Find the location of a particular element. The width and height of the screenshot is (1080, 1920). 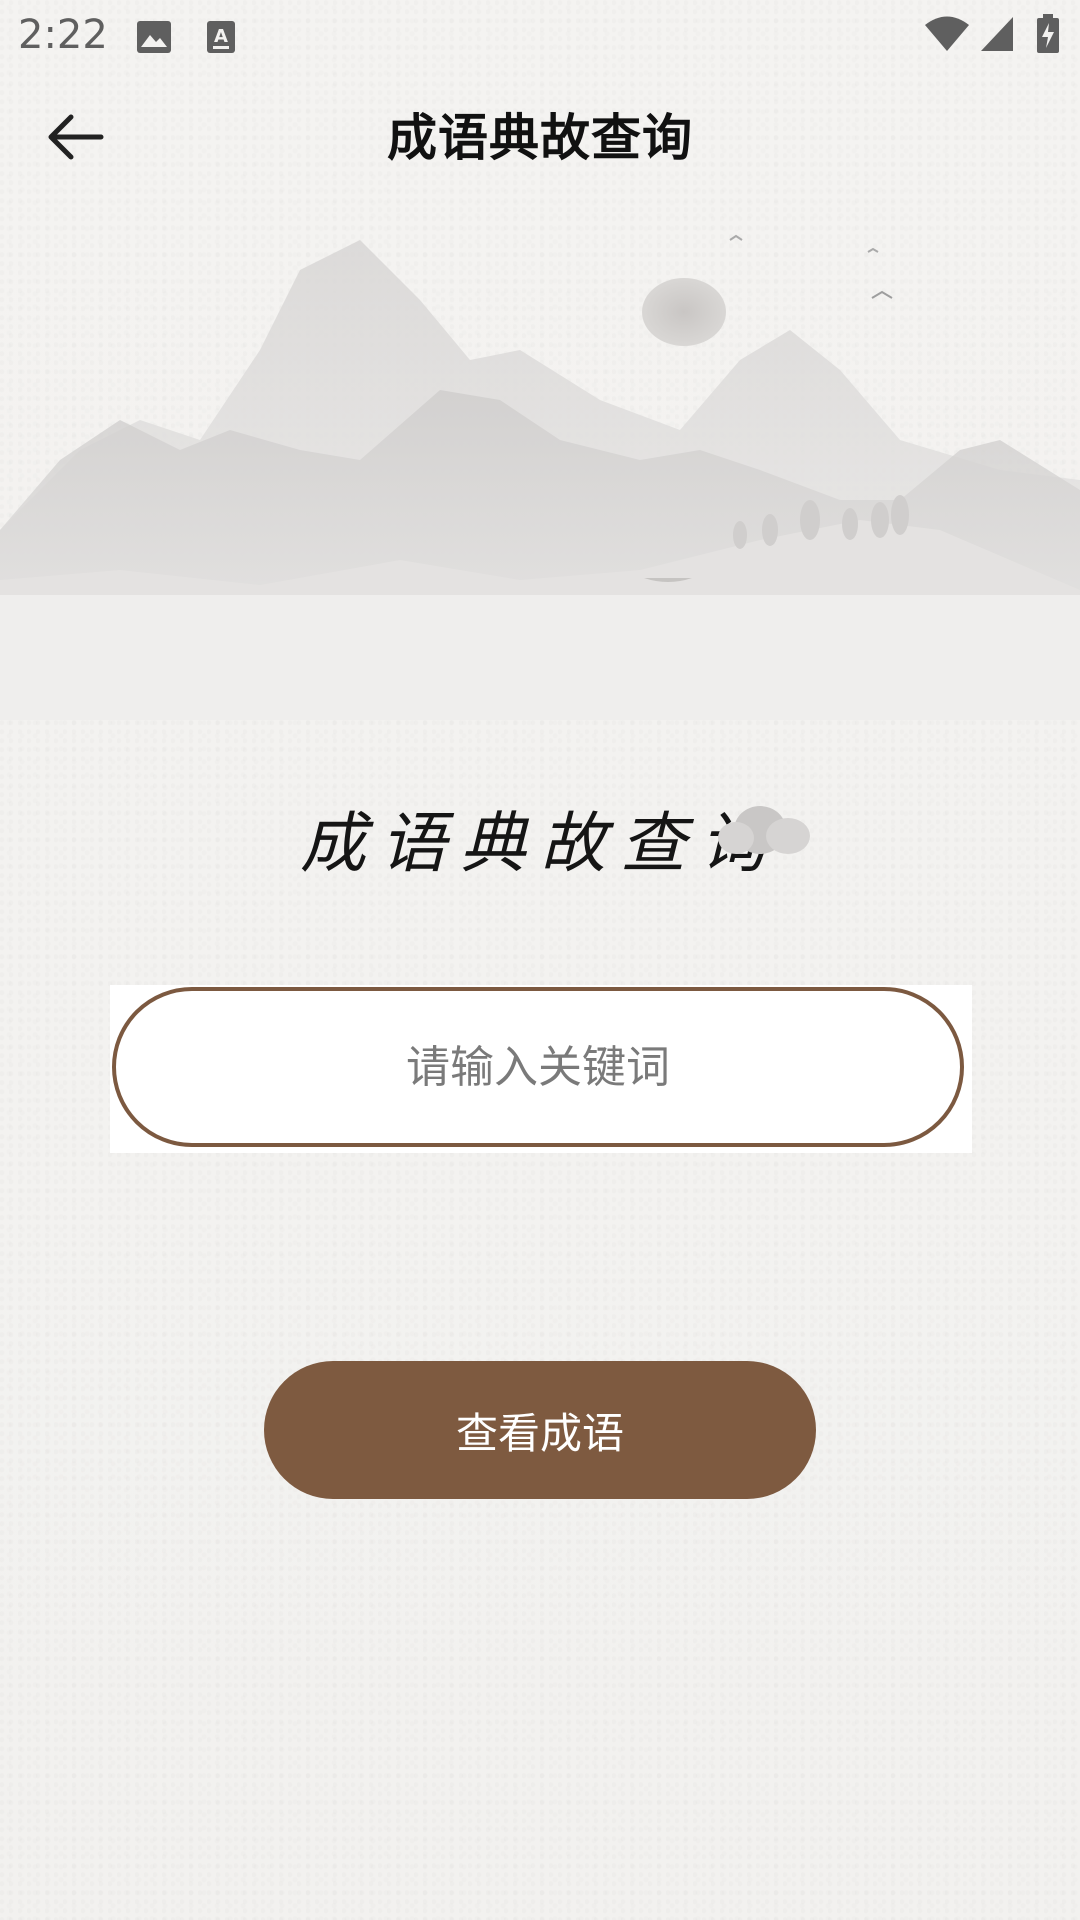

keyword-input is located at coordinates (538, 1067).